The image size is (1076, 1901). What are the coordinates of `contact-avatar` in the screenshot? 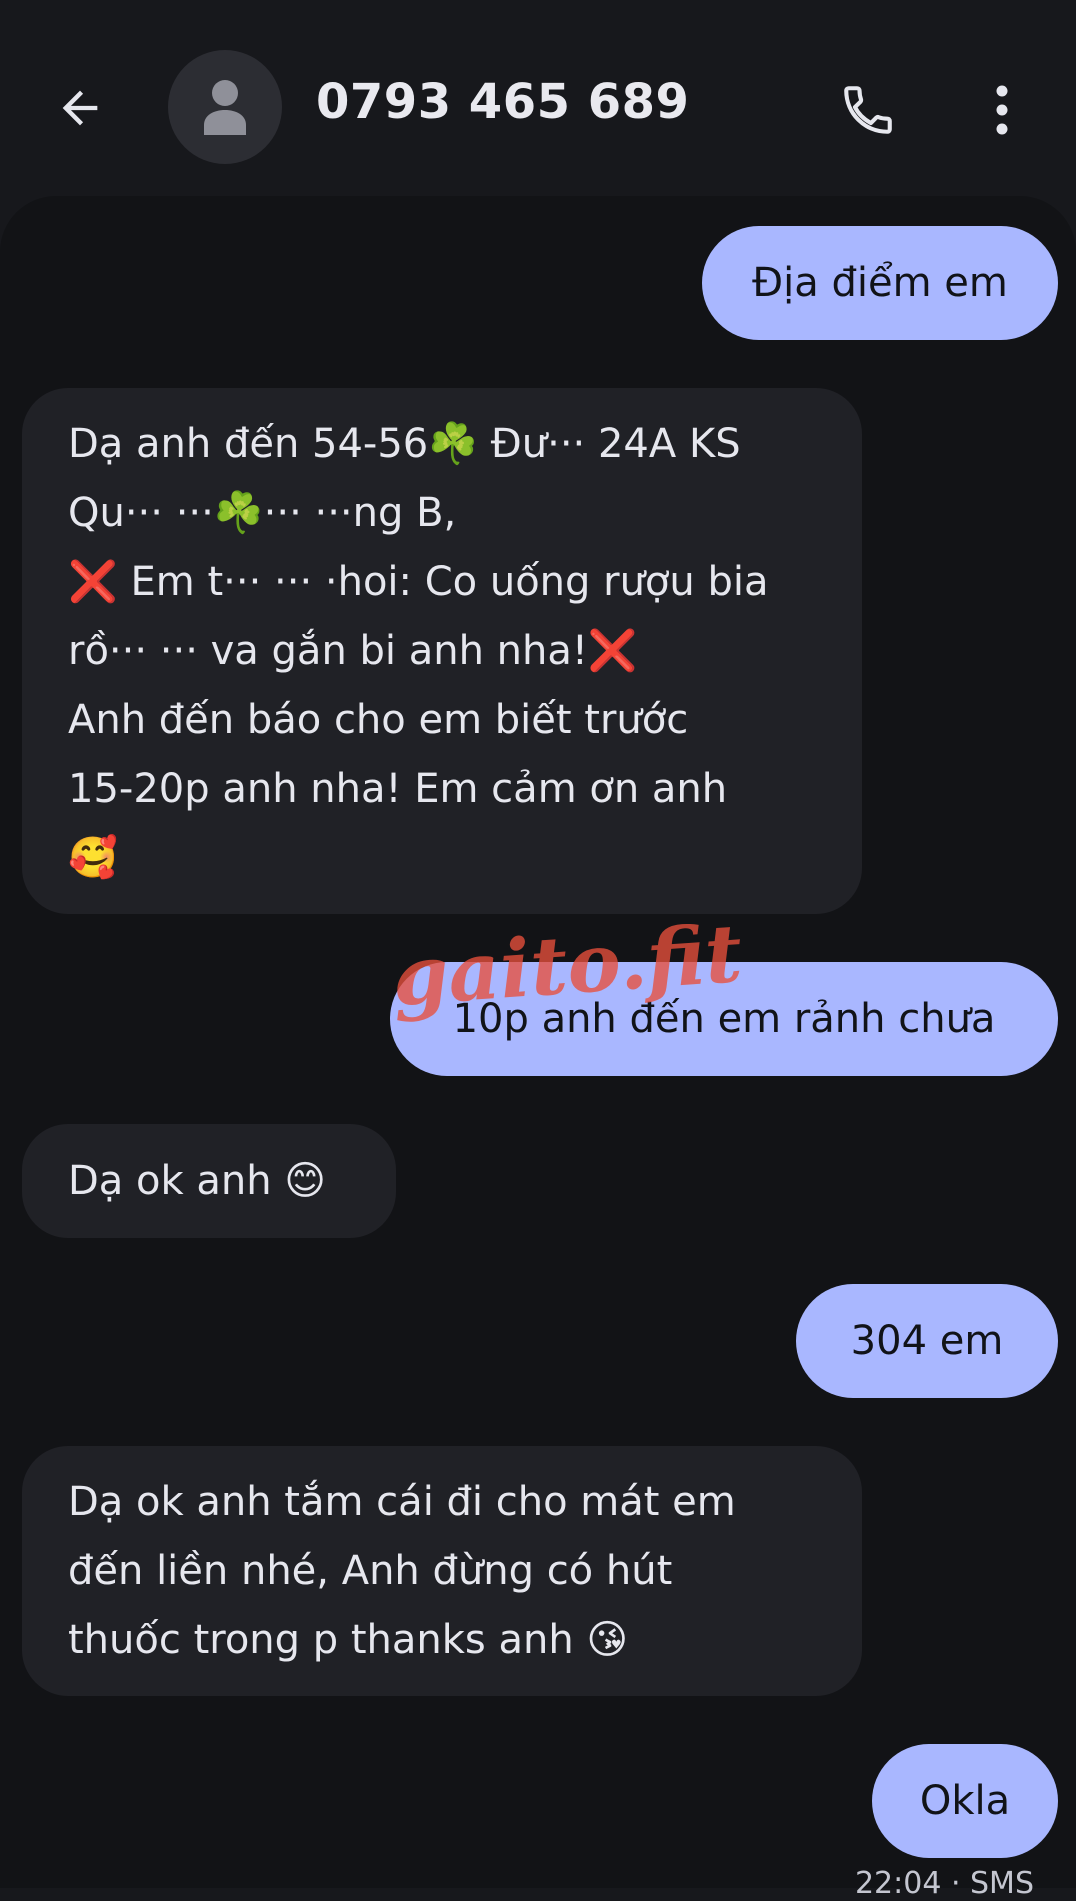 It's located at (225, 107).